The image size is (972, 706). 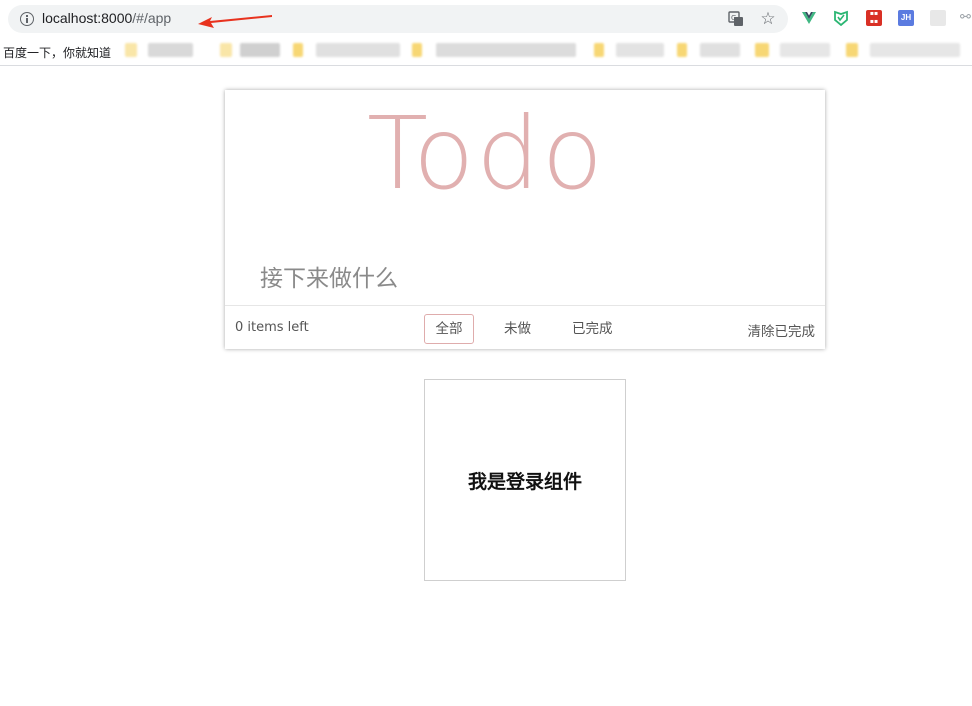 I want to click on filter-completed-button: 已完成, so click(x=592, y=329).